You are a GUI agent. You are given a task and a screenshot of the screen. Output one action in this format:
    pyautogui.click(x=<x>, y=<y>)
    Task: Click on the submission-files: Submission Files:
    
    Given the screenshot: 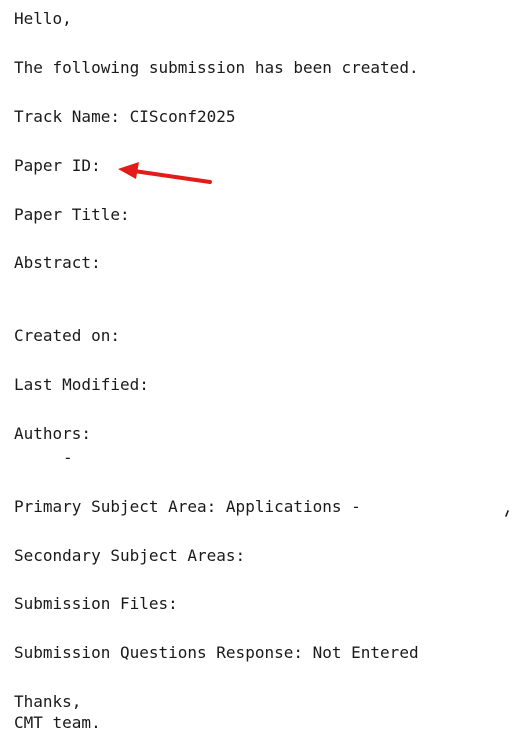 What is the action you would take?
    pyautogui.click(x=96, y=603)
    